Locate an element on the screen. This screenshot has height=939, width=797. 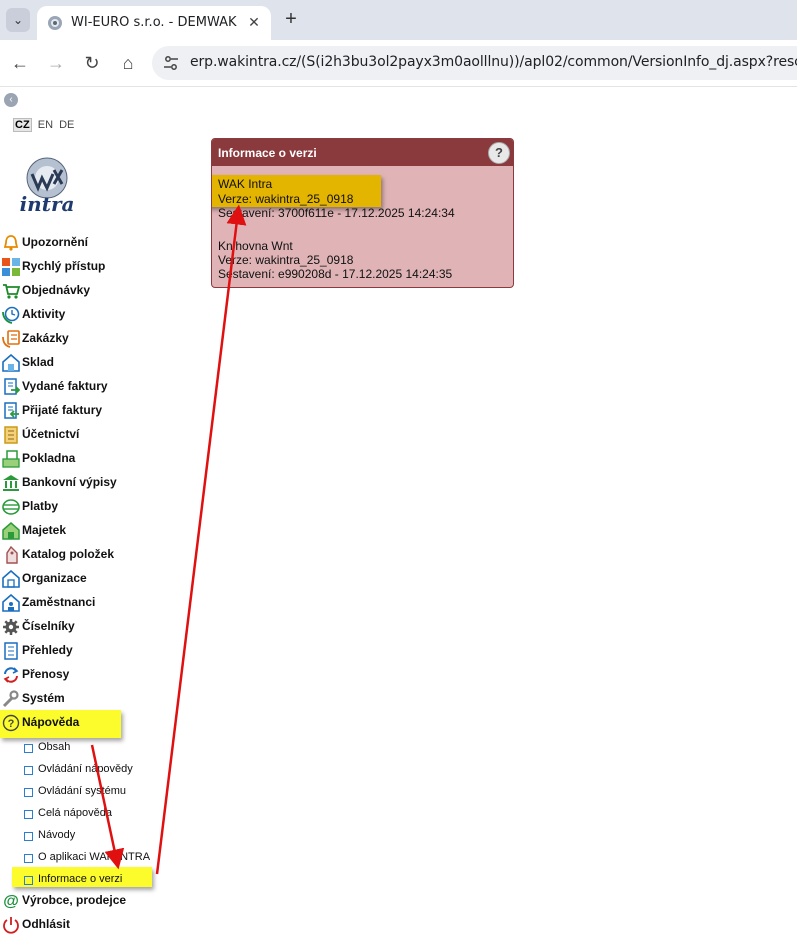
submenu-item-o-aplikaci: O aplikaci WAK INTRA is located at coordinates (80, 858).